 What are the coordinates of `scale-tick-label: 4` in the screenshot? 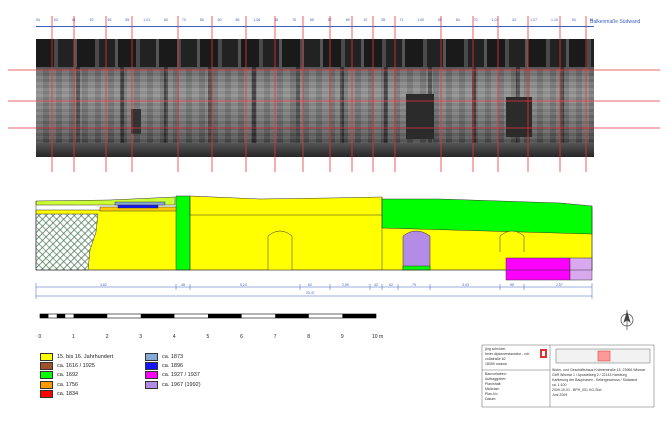 It's located at (174, 337).